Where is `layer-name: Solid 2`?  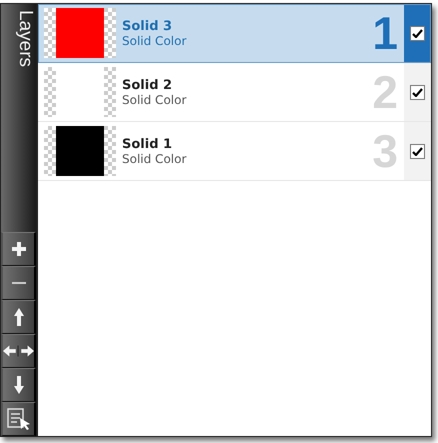
layer-name: Solid 2 is located at coordinates (148, 85).